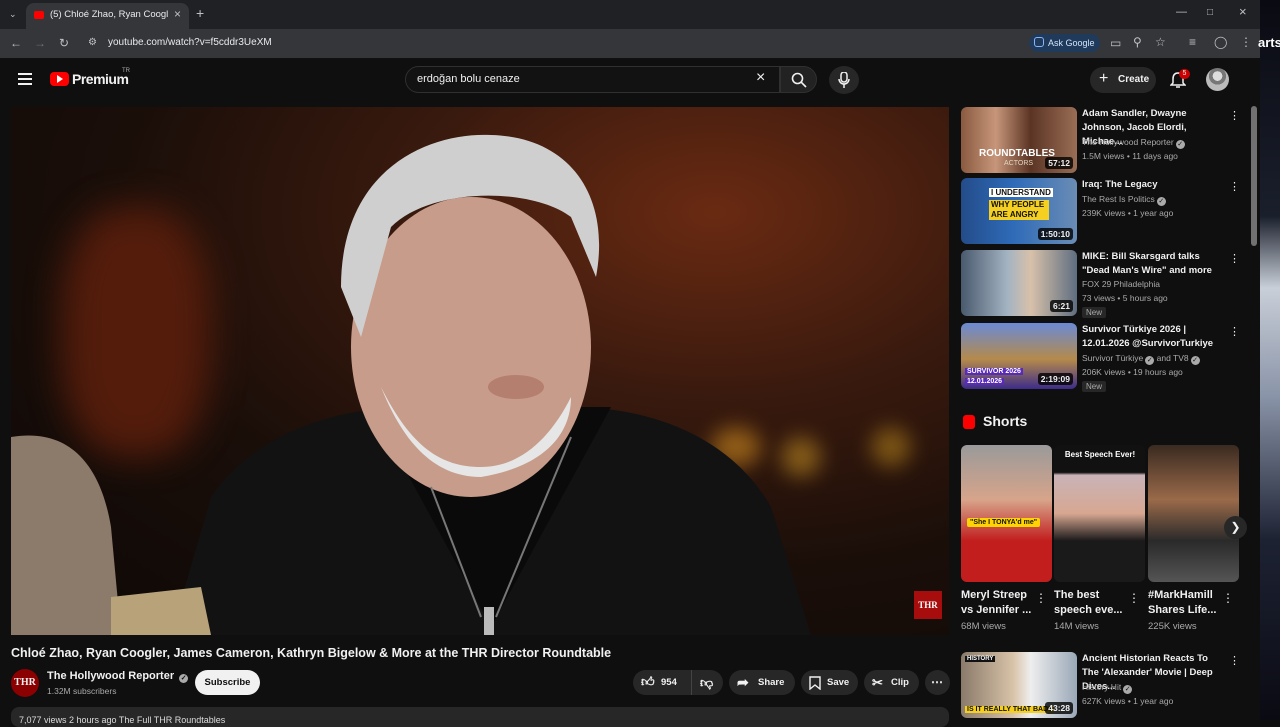 The height and width of the screenshot is (727, 1280). I want to click on like-dislike-group: 👍︎ 954 👎︎, so click(678, 682).